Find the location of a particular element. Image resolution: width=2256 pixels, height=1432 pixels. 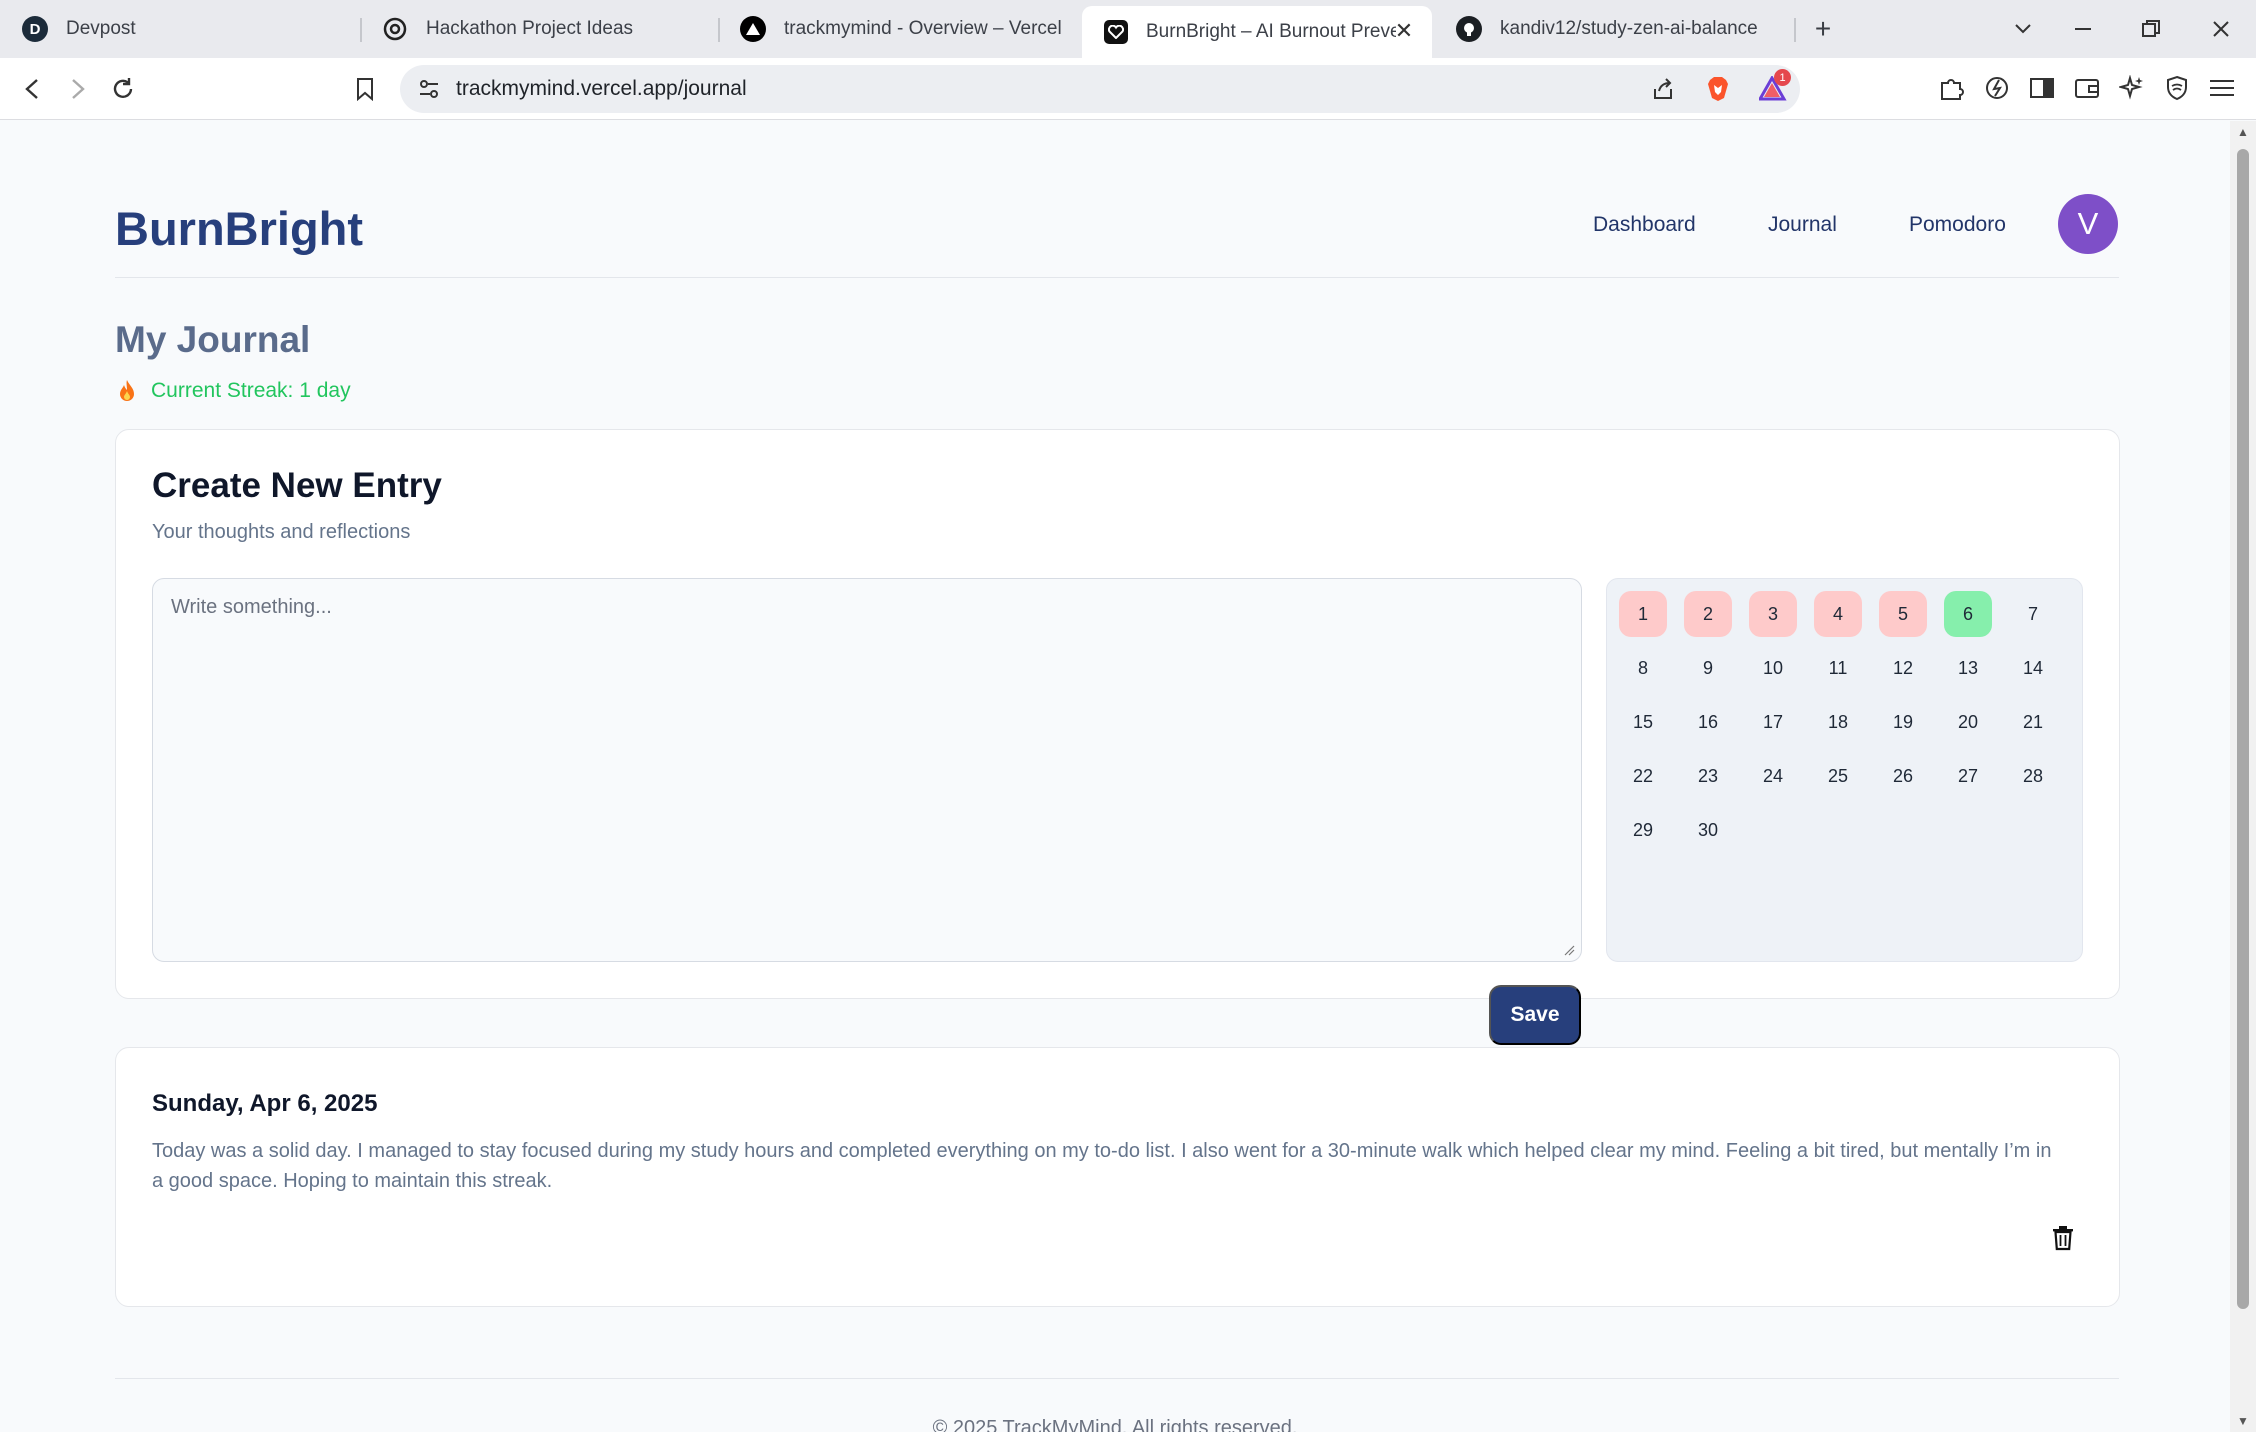

calendar-day: 12 is located at coordinates (1903, 668).